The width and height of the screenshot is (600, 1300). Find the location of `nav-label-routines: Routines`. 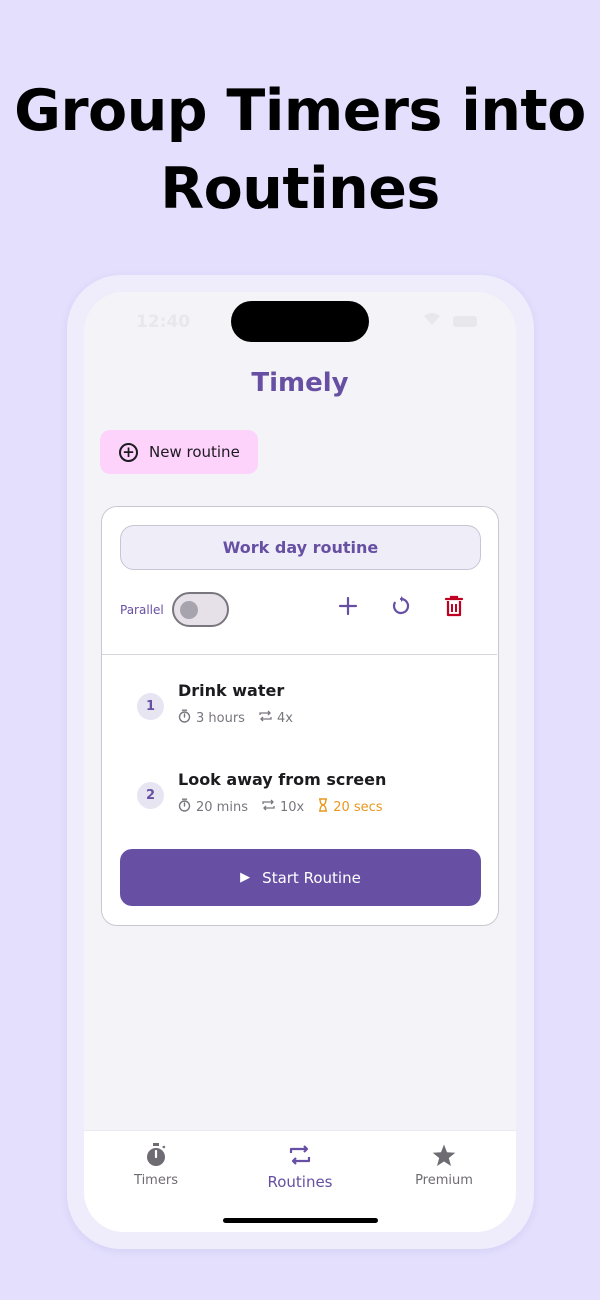

nav-label-routines: Routines is located at coordinates (300, 1182).